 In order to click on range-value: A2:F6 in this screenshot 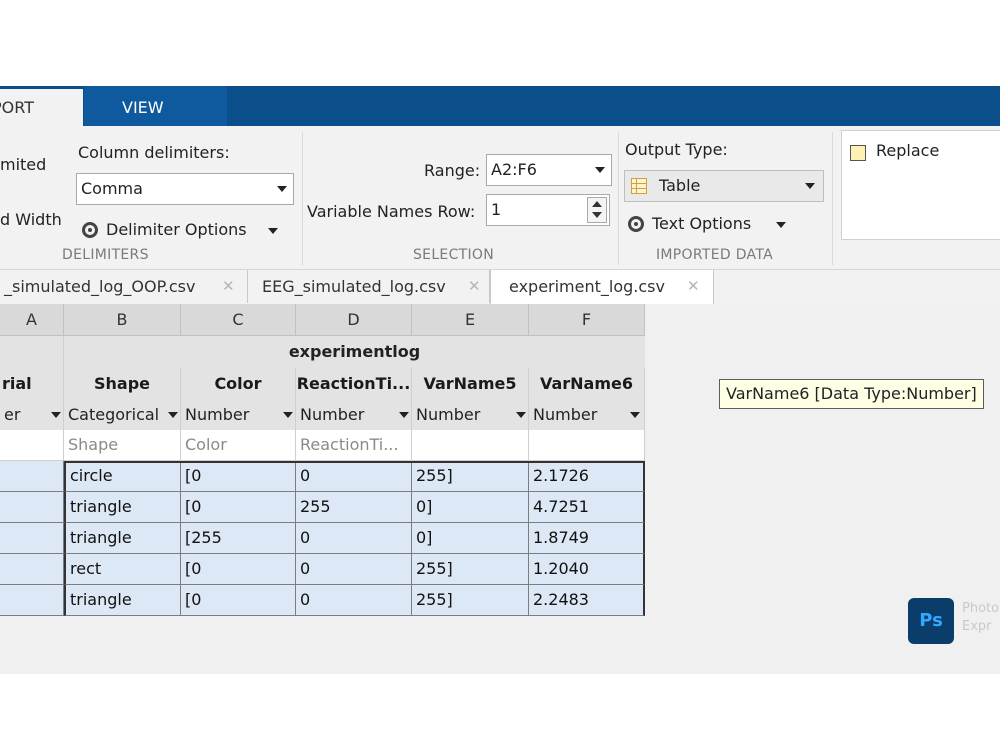, I will do `click(514, 169)`.